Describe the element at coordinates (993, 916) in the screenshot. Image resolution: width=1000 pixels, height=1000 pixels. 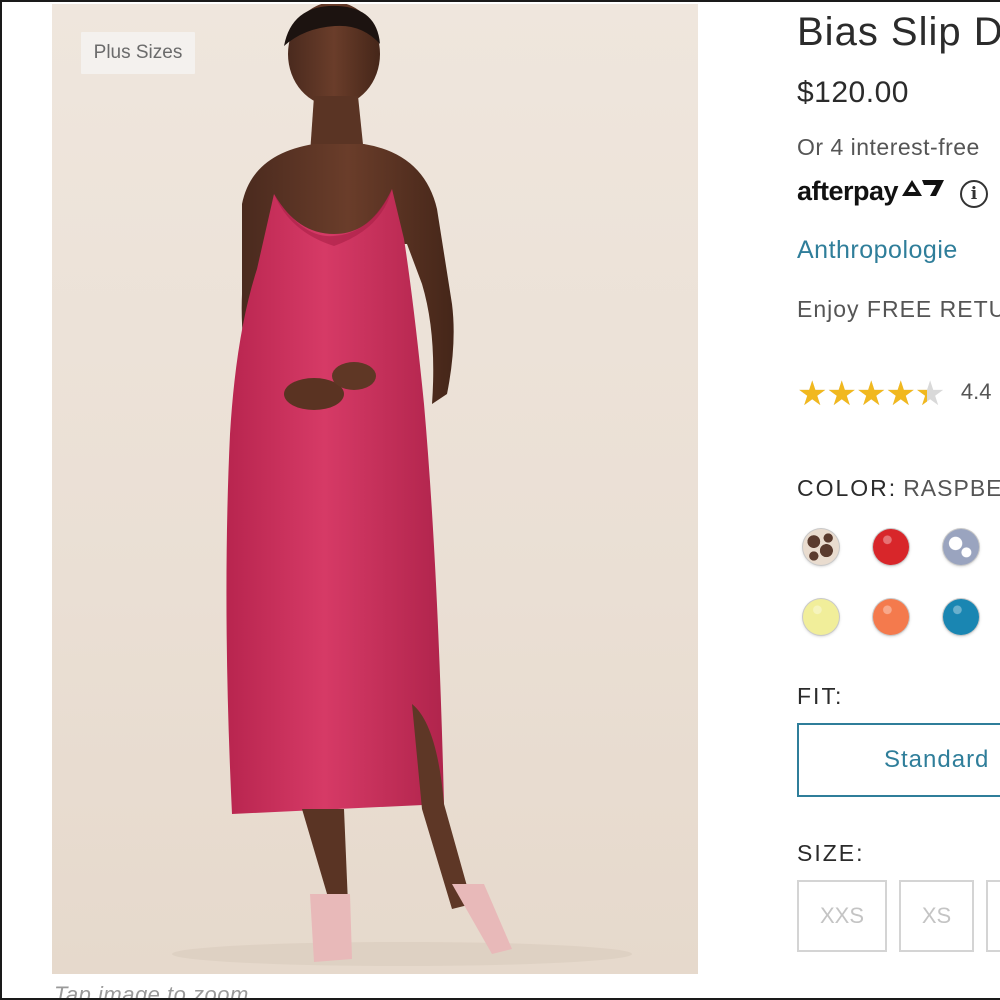
I see `size-next-button` at that location.